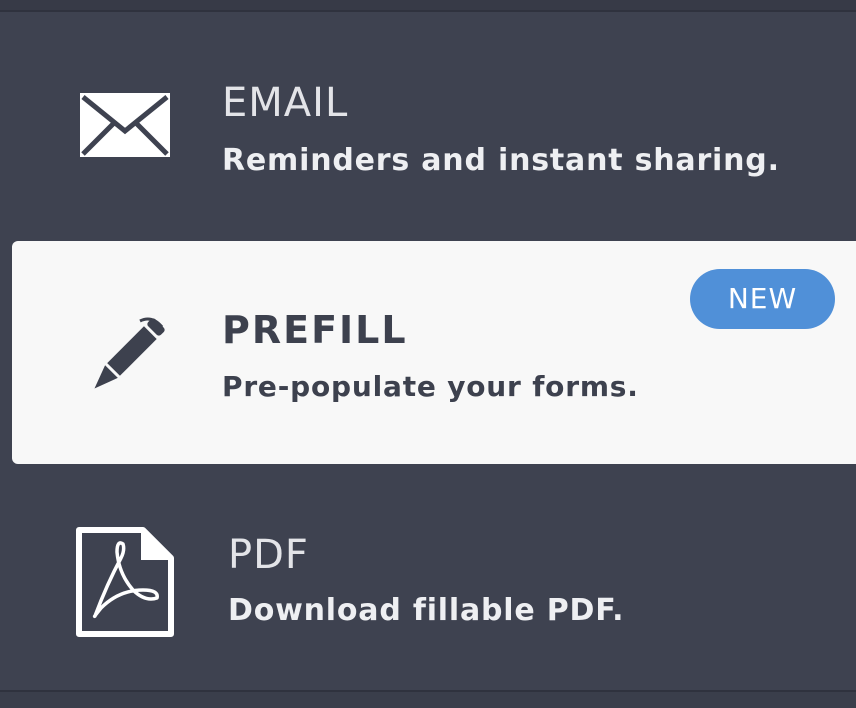 The width and height of the screenshot is (856, 708). I want to click on option-title: PREFILL, so click(315, 330).